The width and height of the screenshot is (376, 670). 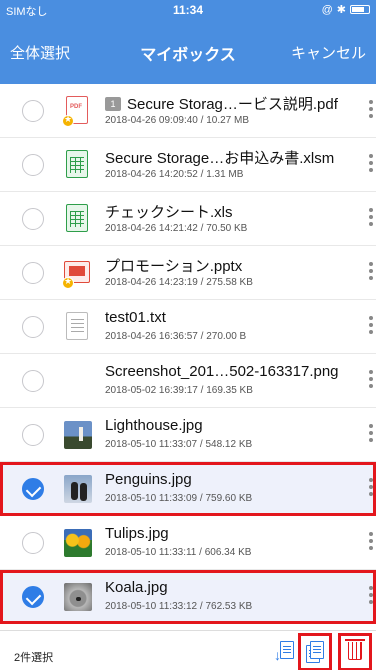 I want to click on file-name: Screenshot_201…502-163317.png, so click(x=232, y=371).